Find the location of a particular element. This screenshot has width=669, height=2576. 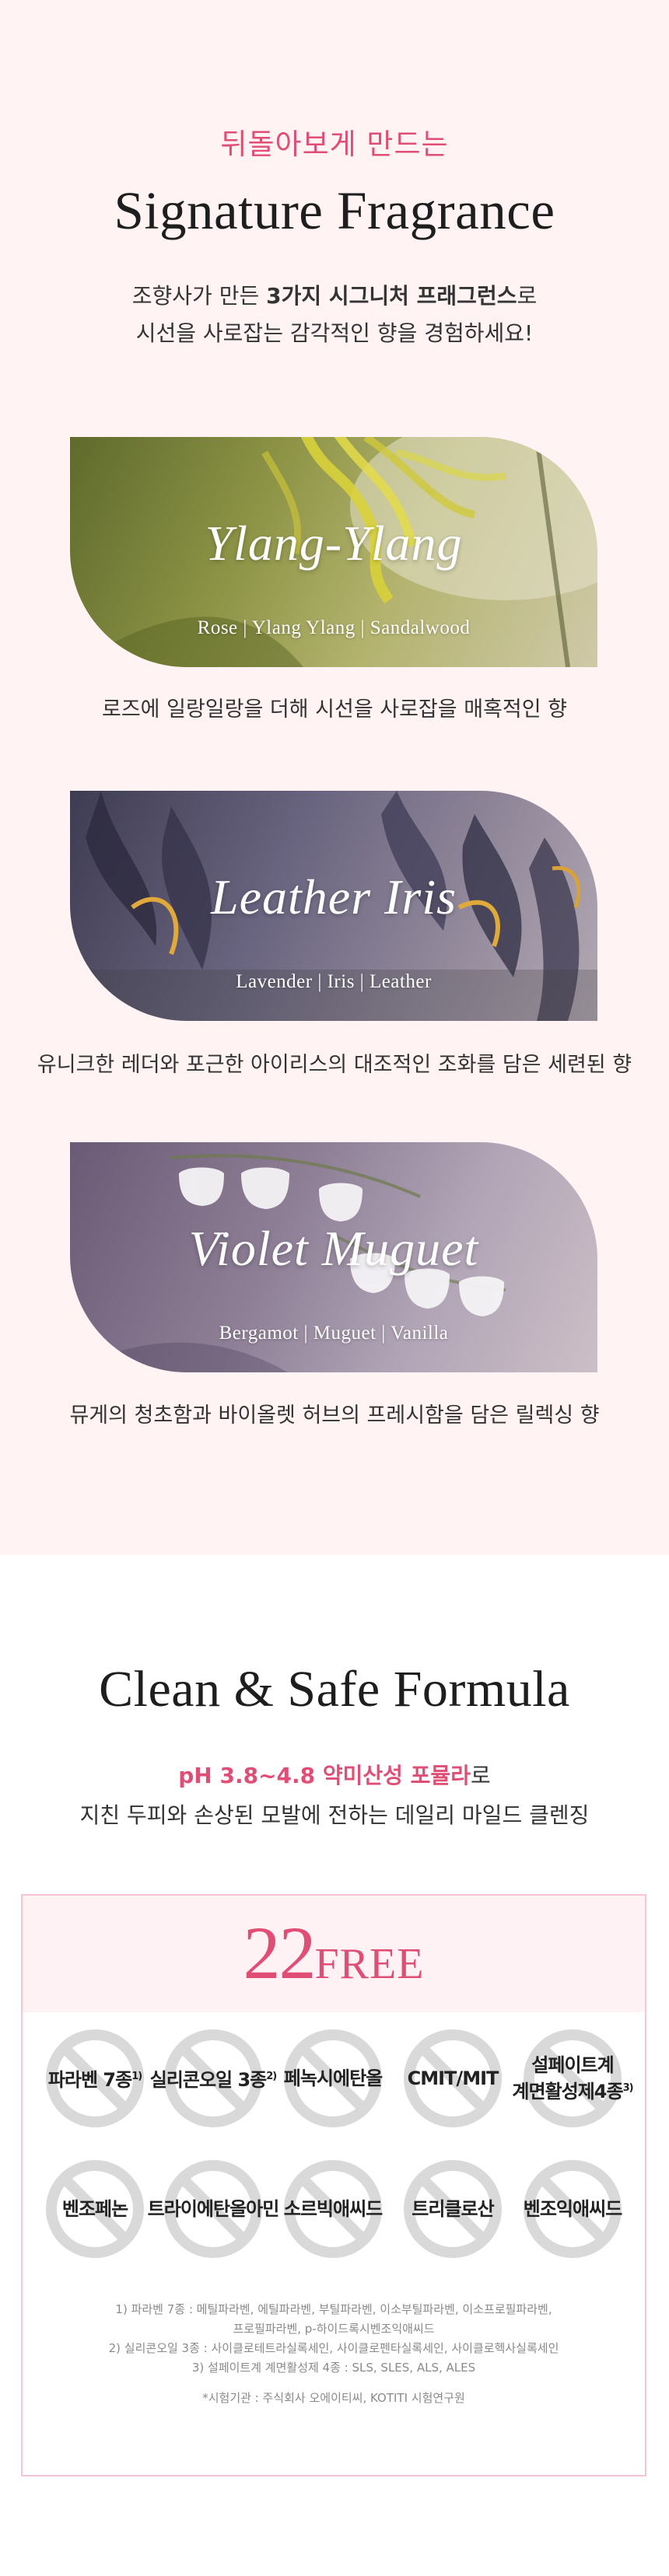

free-number: 22 is located at coordinates (280, 1952).